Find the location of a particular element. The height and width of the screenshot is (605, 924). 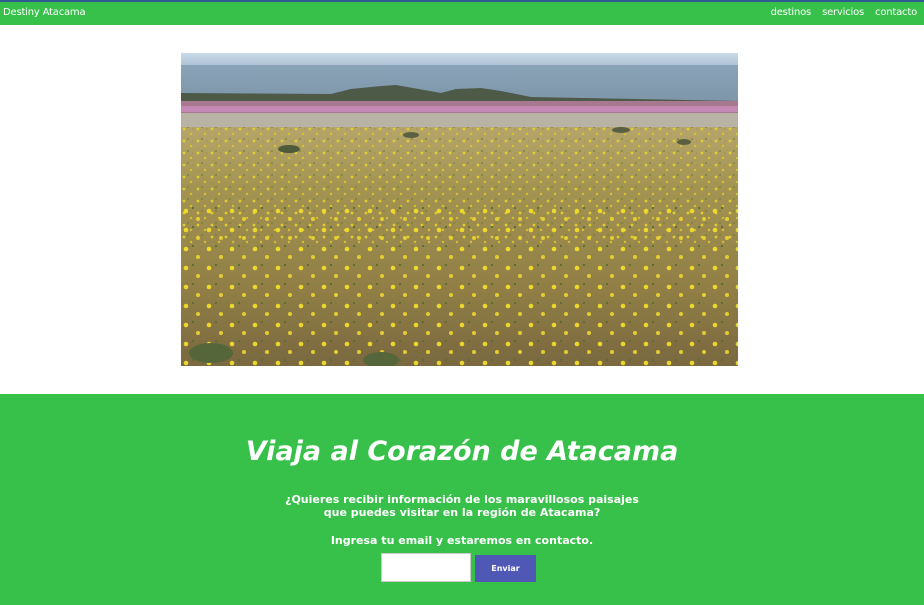

nav-link-destinos: destinos is located at coordinates (791, 13).